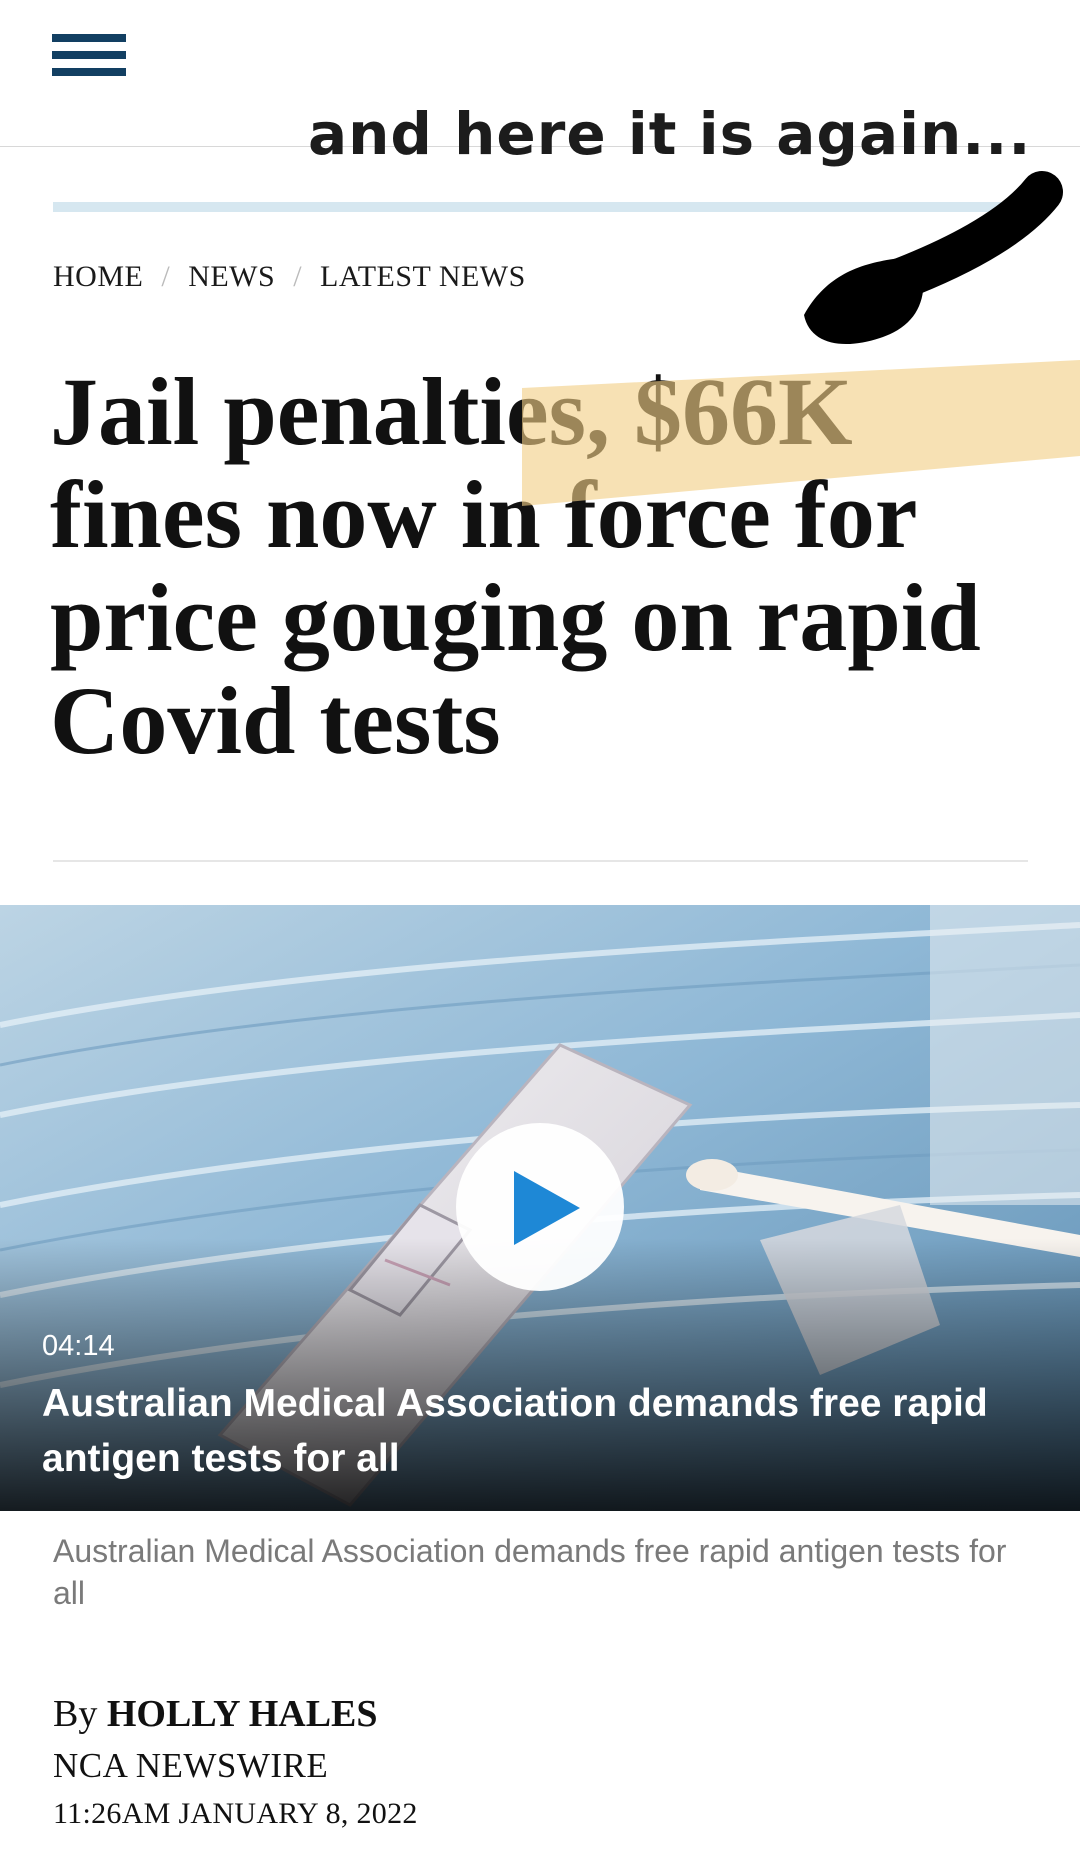 This screenshot has width=1080, height=1861. Describe the element at coordinates (933, 258) in the screenshot. I see `arrow-icon` at that location.